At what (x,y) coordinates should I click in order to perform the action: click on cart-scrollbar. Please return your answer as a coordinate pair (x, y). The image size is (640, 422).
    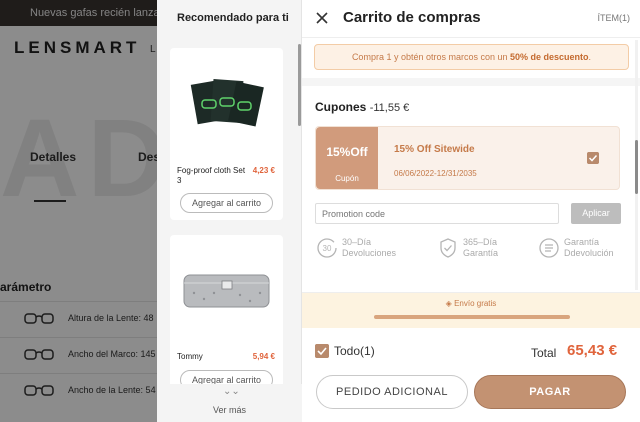
    Looking at the image, I should click on (636, 167).